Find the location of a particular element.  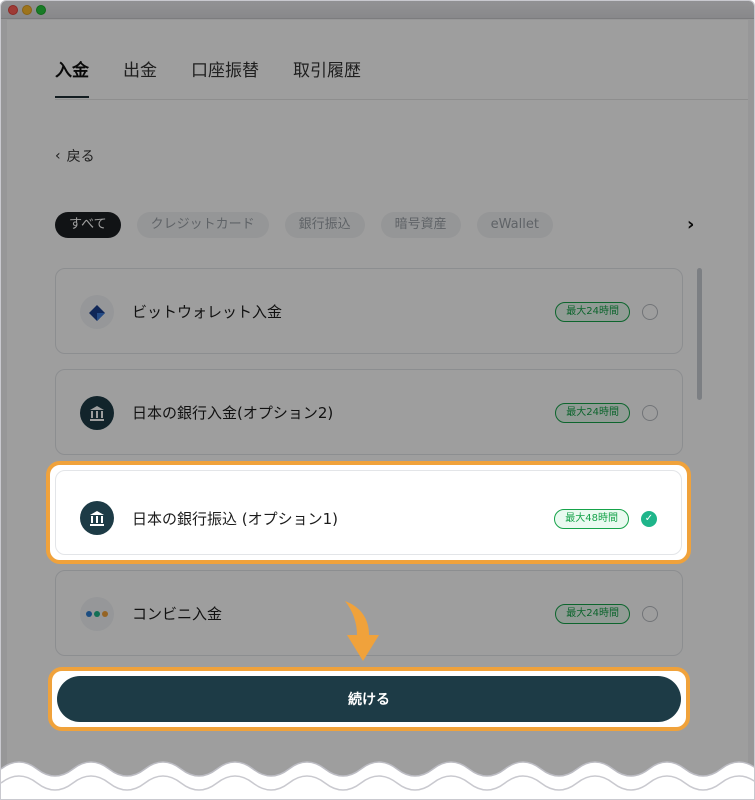

method-card-bitwallet: ビットウォレット入金 最大24時間 is located at coordinates (369, 311).